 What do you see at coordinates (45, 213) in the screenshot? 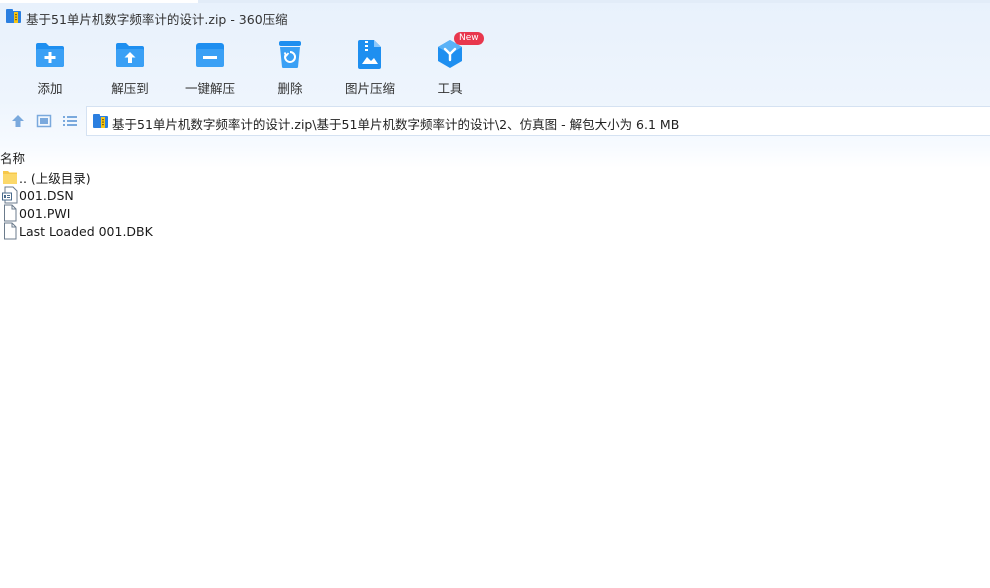
I see `file-name: 001.PWI` at bounding box center [45, 213].